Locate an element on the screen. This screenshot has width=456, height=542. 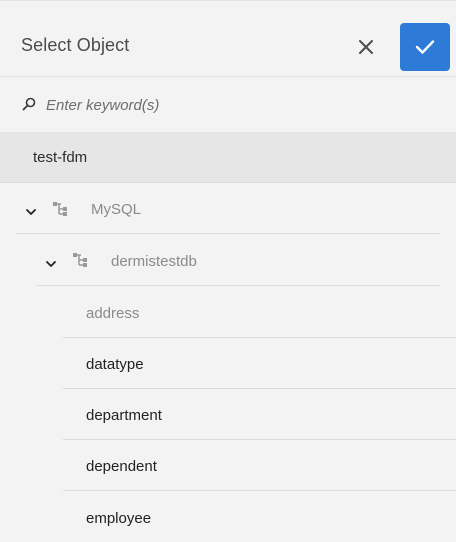
close-icon is located at coordinates (366, 47).